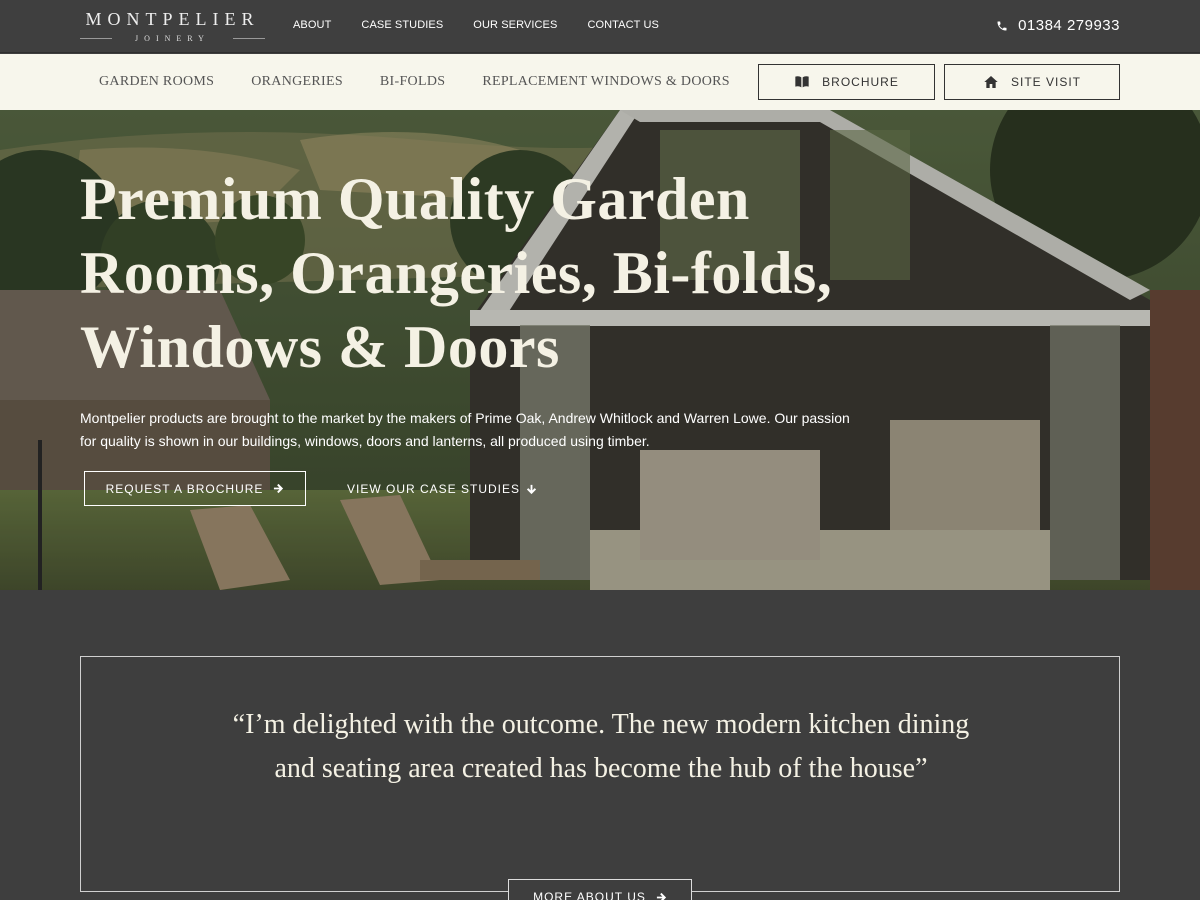  I want to click on brand-logo: MONTPELIER JOINERY, so click(172, 27).